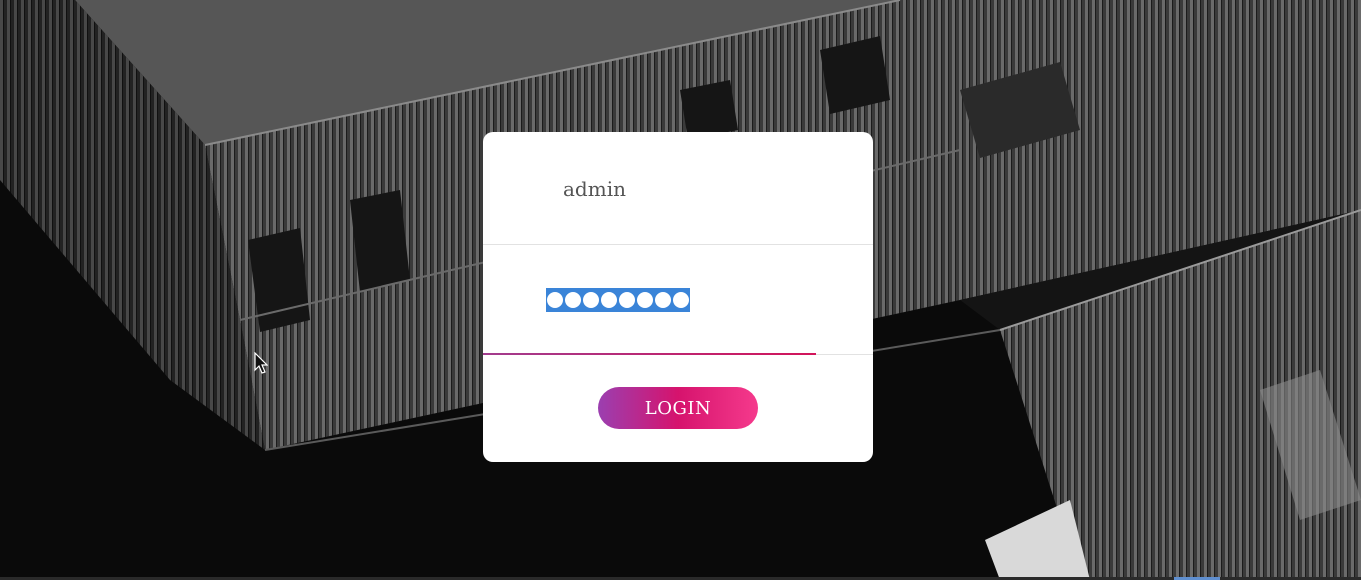 The height and width of the screenshot is (580, 1361). I want to click on login-button: LOGIN, so click(678, 408).